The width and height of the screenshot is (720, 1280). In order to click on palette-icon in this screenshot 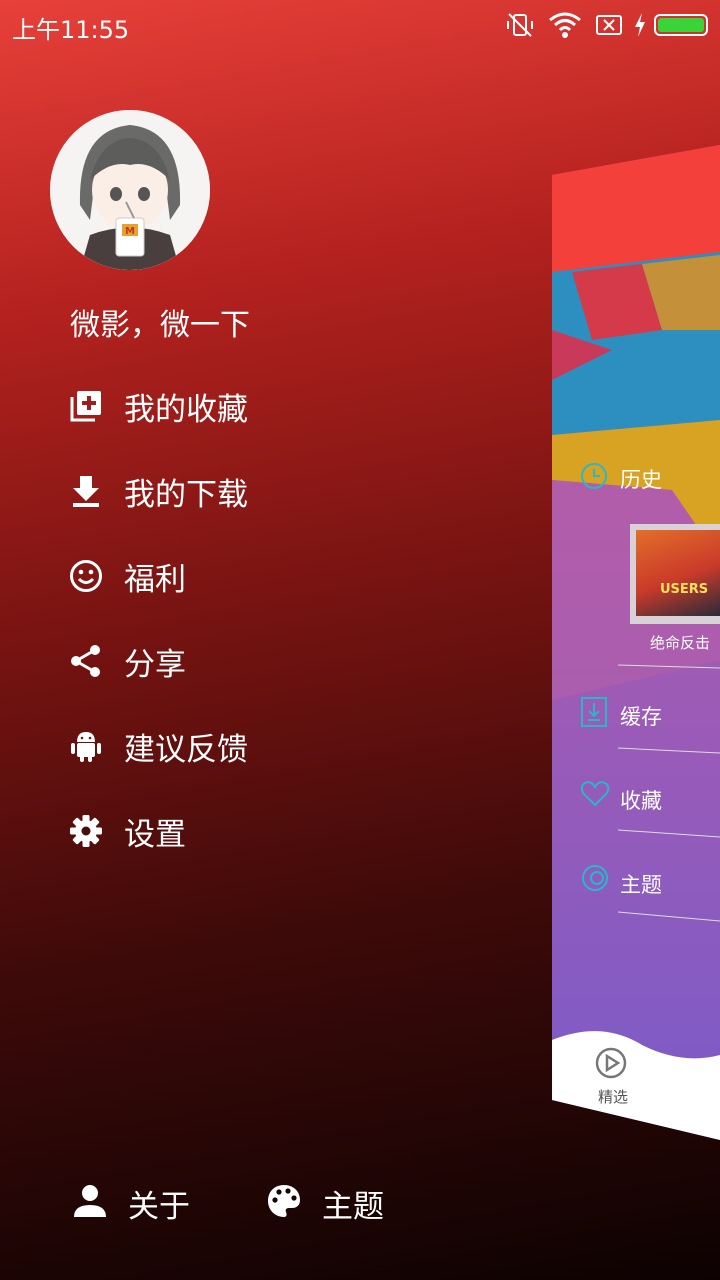, I will do `click(284, 1203)`.